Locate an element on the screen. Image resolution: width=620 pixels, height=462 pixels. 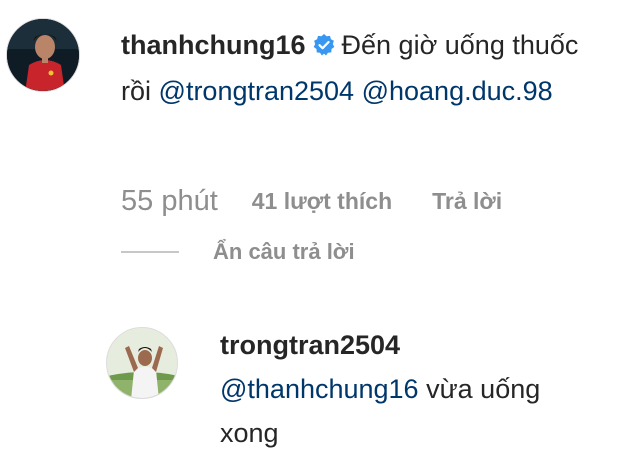
hide-replies-label: Ẩn câu trả lời is located at coordinates (284, 251).